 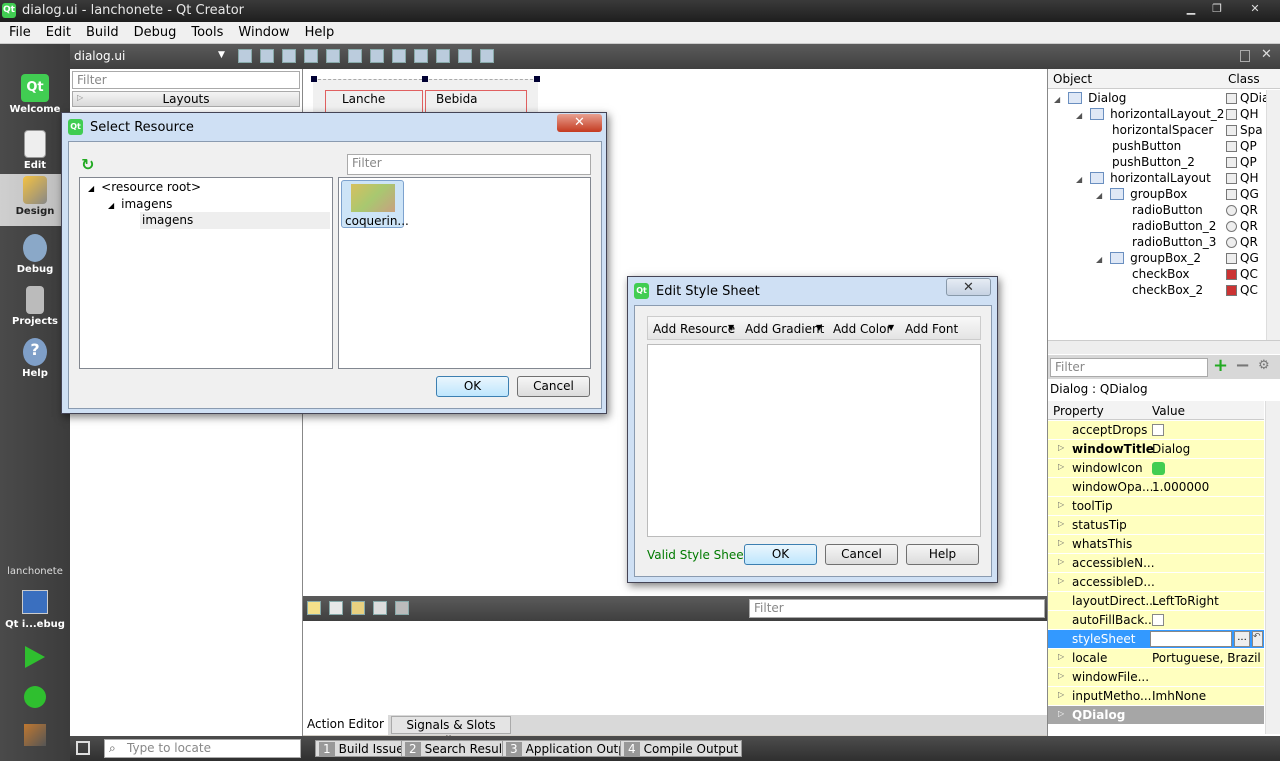 What do you see at coordinates (333, 56) in the screenshot?
I see `layout-horizontal-icon` at bounding box center [333, 56].